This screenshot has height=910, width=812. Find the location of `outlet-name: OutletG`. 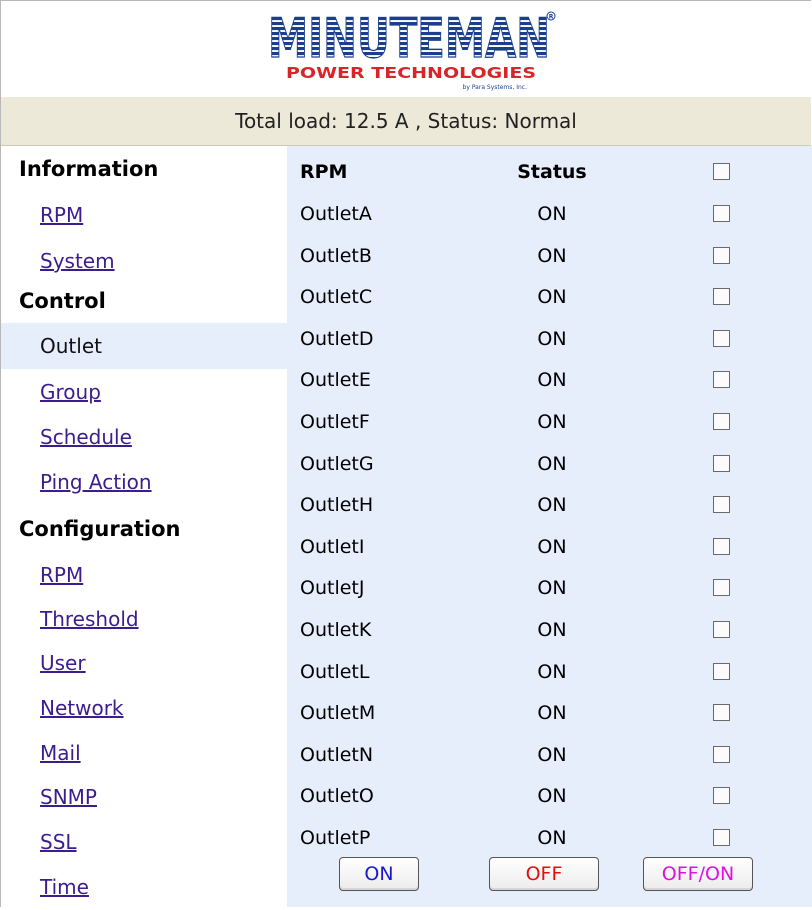

outlet-name: OutletG is located at coordinates (337, 463).